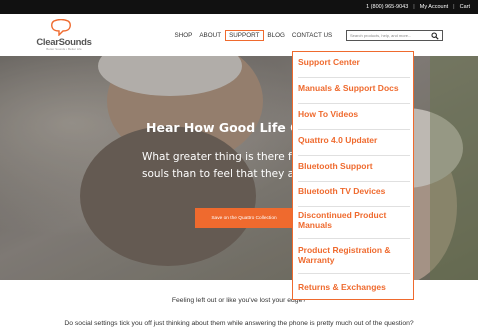 This screenshot has height=331, width=478. I want to click on phone-number: 1 (800) 965-9043, so click(387, 7).